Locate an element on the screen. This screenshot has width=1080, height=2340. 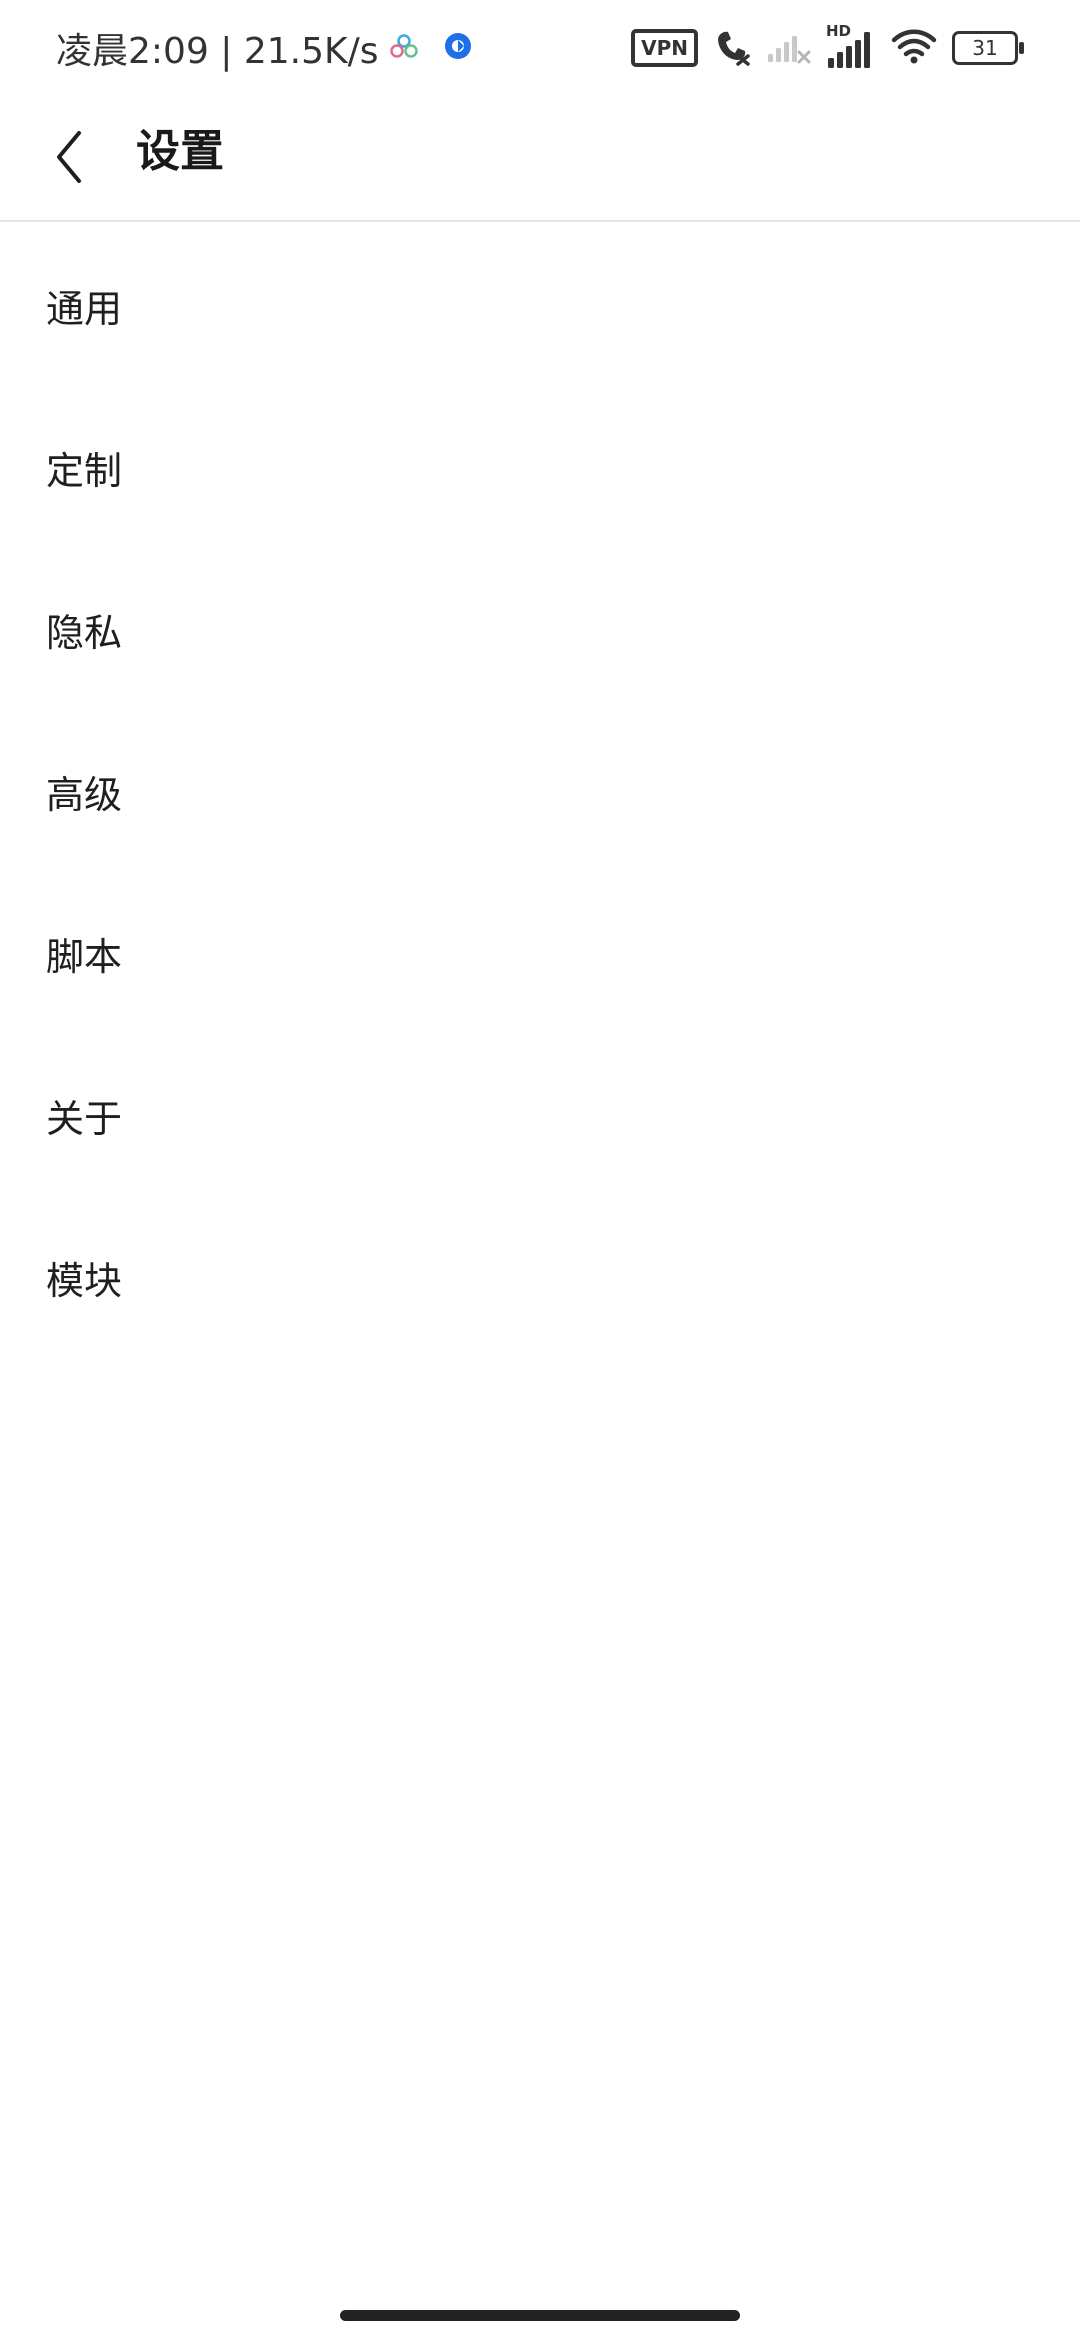
chevron-left-icon is located at coordinates (69, 159).